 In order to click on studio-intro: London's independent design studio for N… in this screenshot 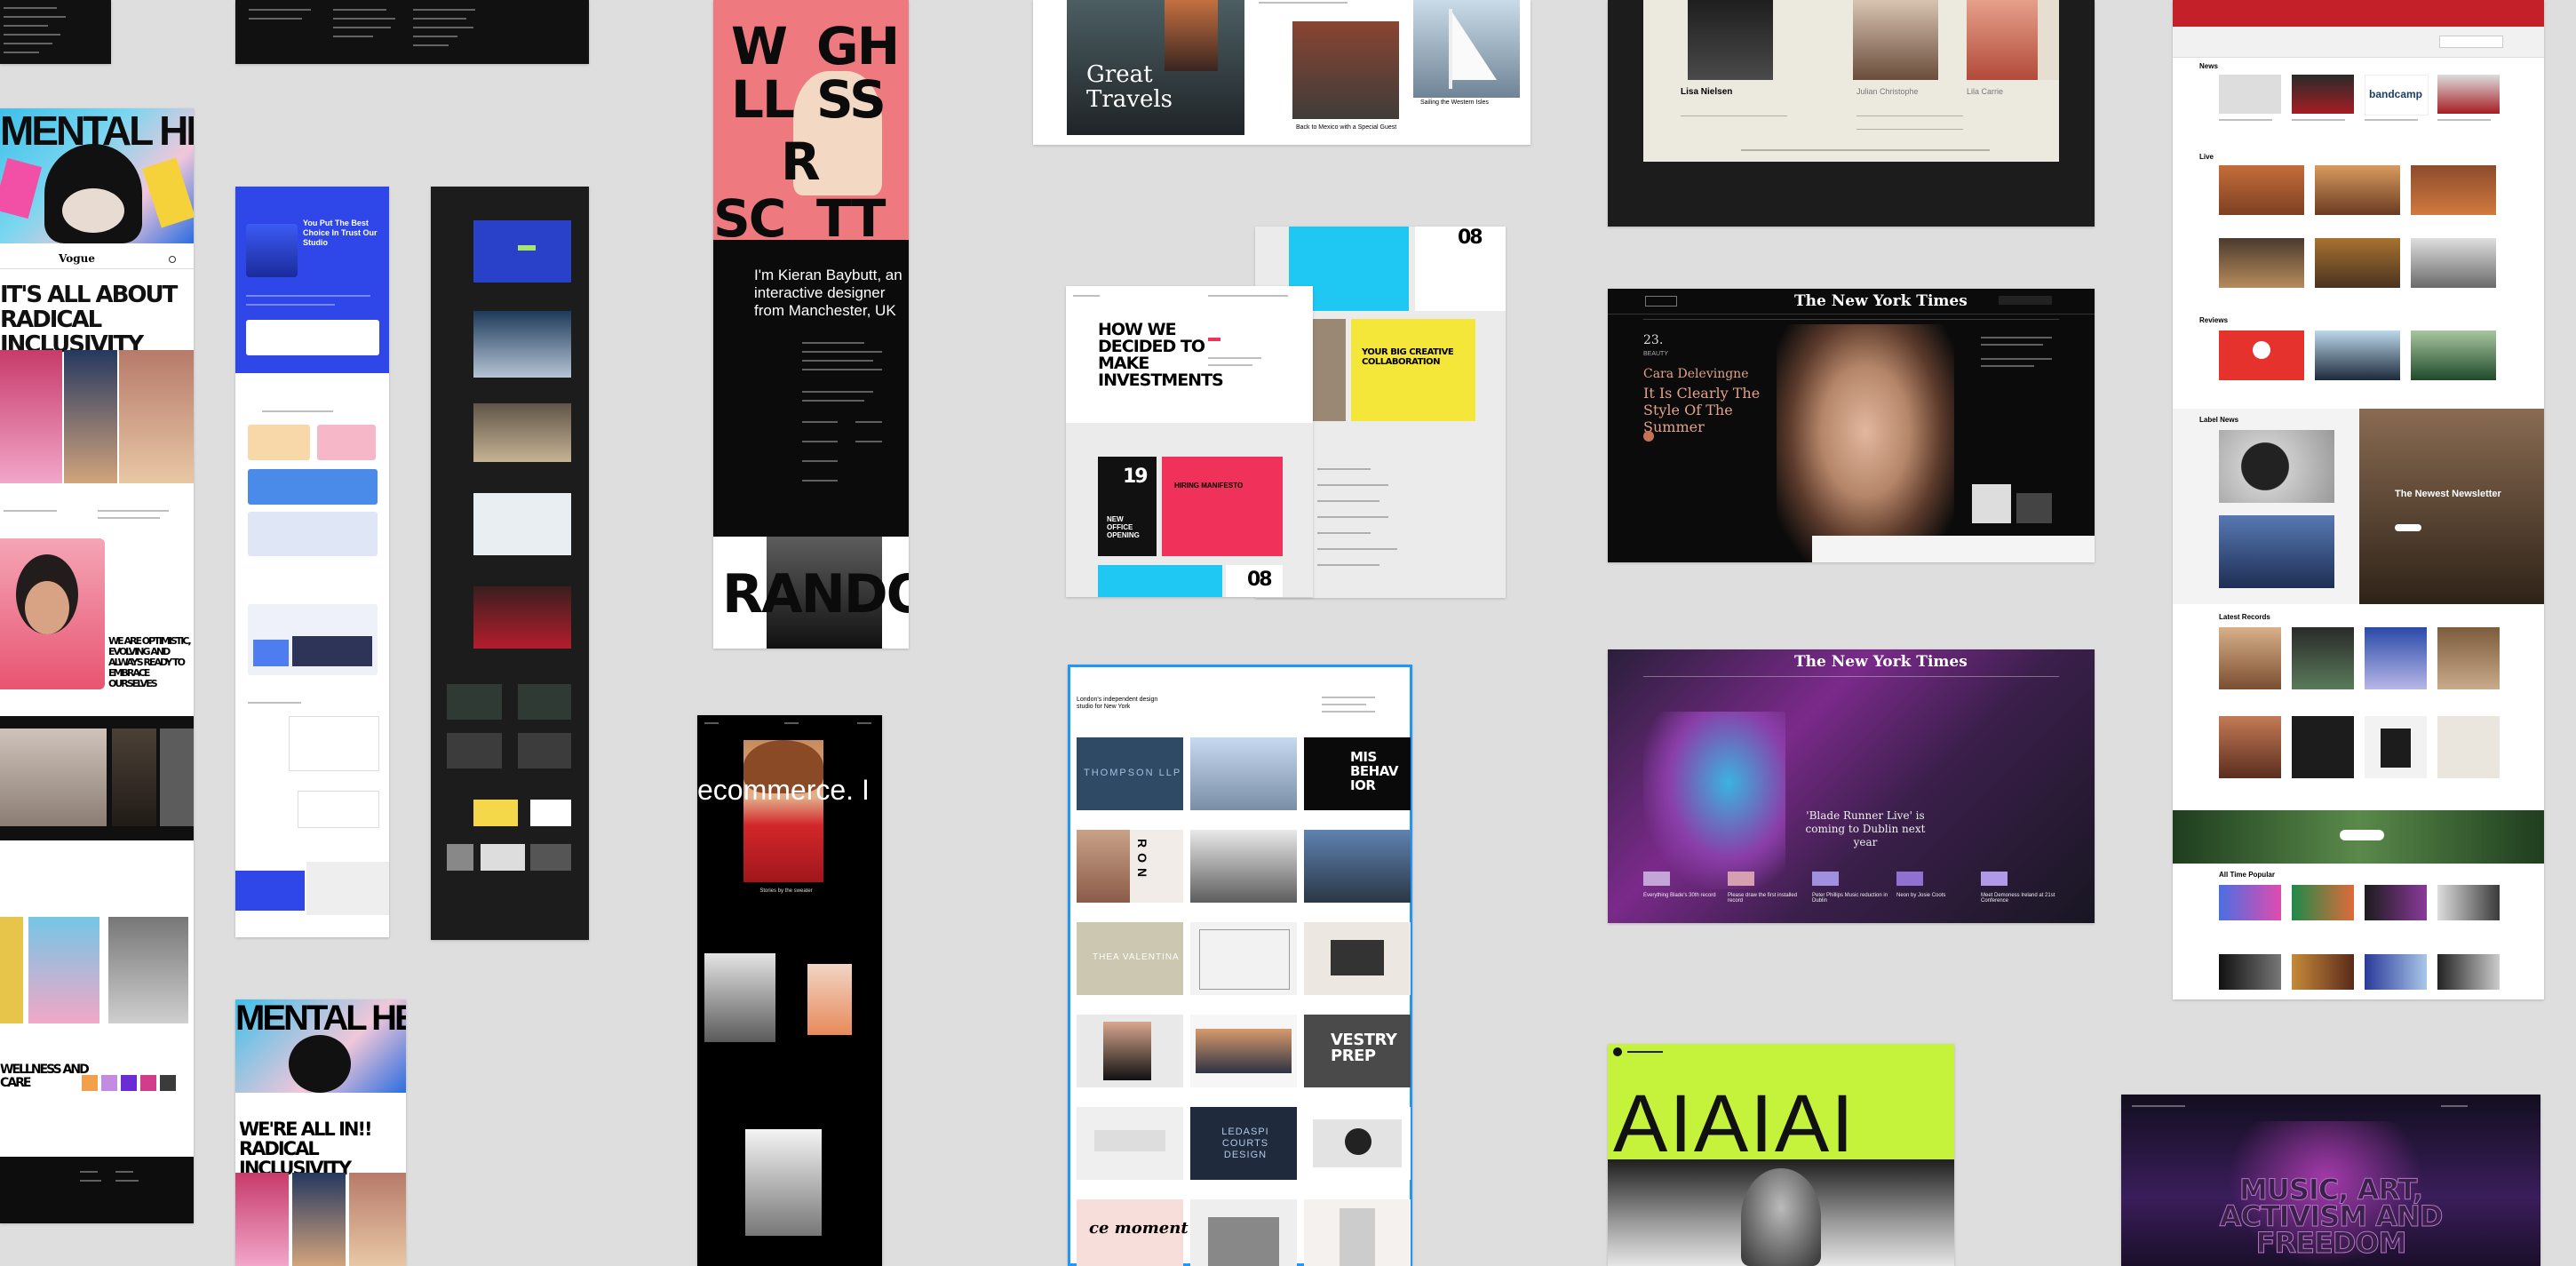, I will do `click(1117, 703)`.